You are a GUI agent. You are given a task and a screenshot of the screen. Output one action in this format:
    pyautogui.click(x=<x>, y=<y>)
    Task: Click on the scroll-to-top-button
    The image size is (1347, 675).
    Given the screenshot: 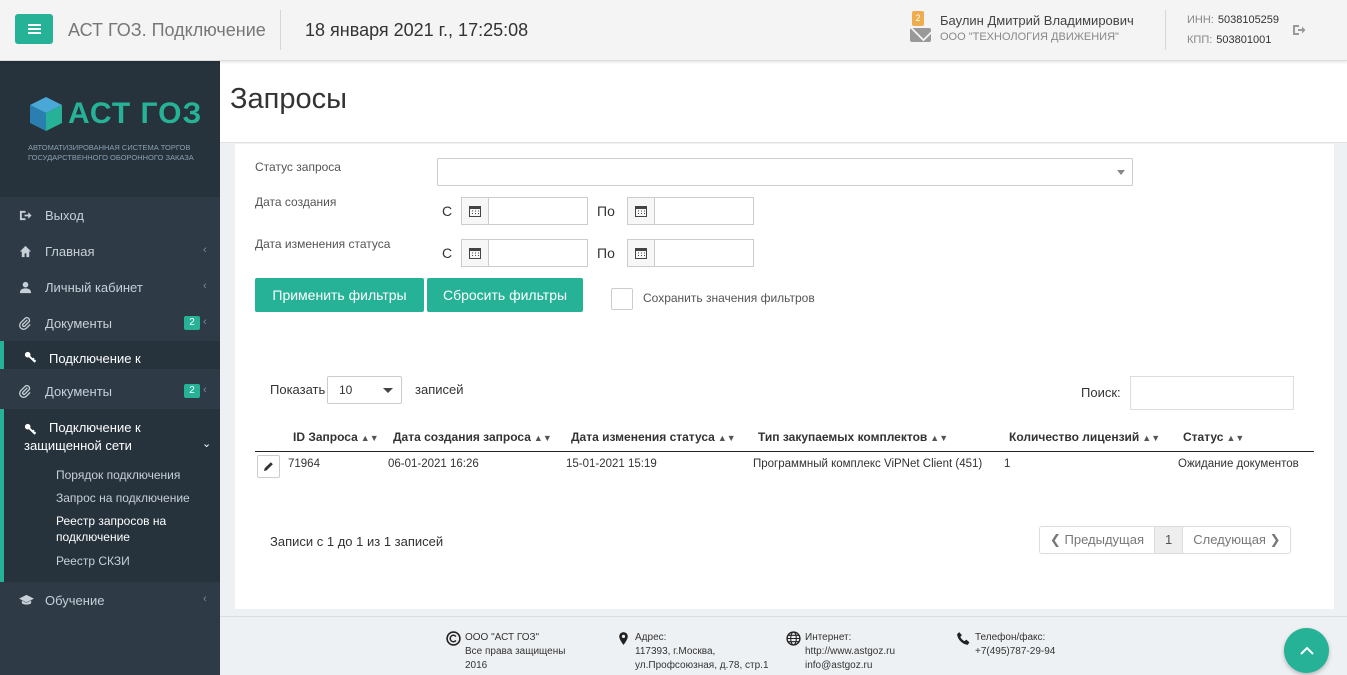 What is the action you would take?
    pyautogui.click(x=1306, y=650)
    